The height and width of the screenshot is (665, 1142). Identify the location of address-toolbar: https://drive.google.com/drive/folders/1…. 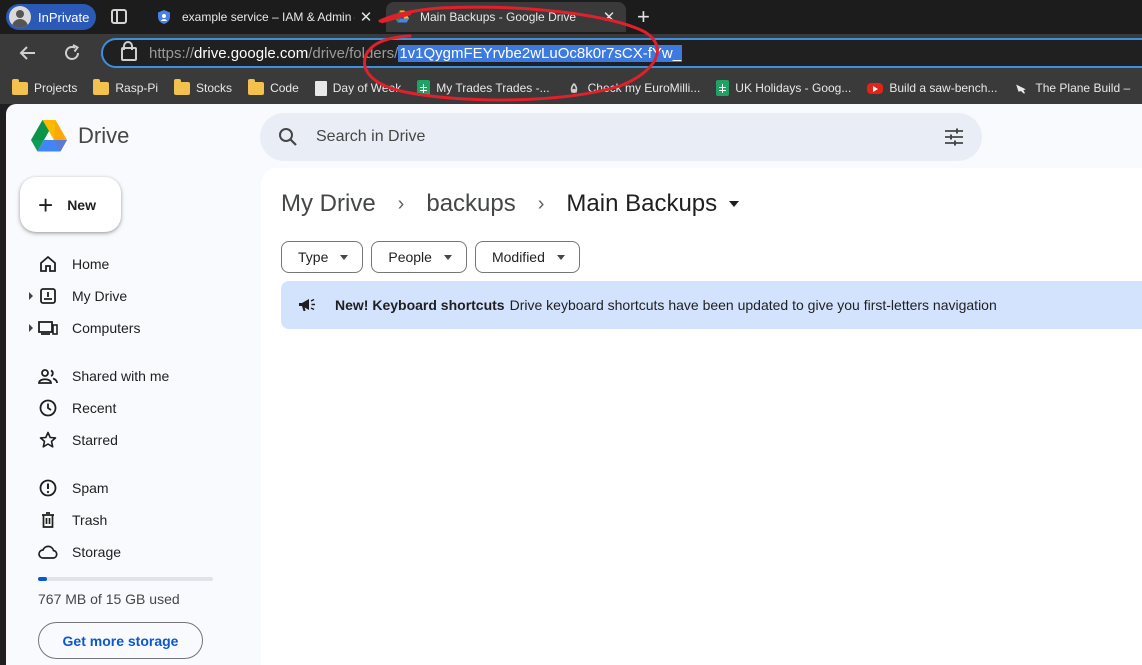
(571, 53).